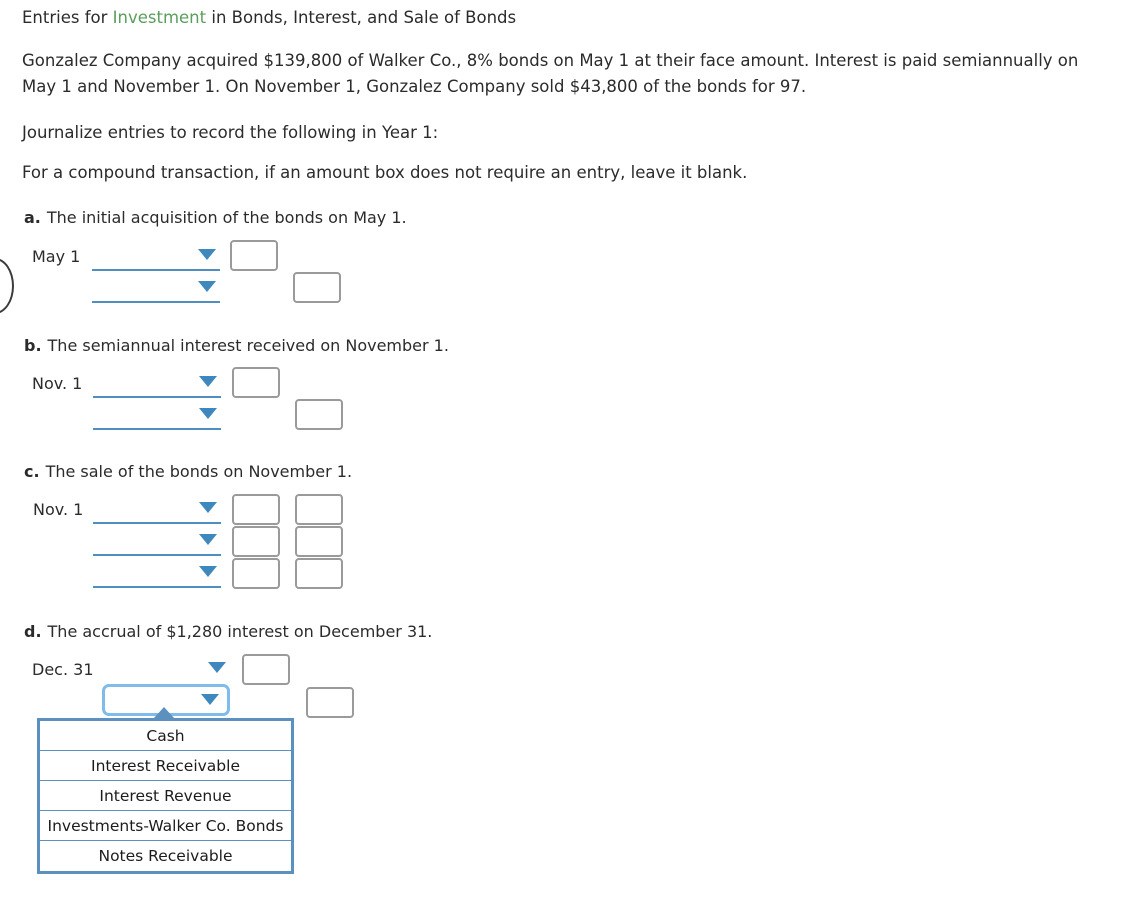 Image resolution: width=1148 pixels, height=910 pixels. Describe the element at coordinates (319, 414) in the screenshot. I see `entry-b-row2-credit-box` at that location.